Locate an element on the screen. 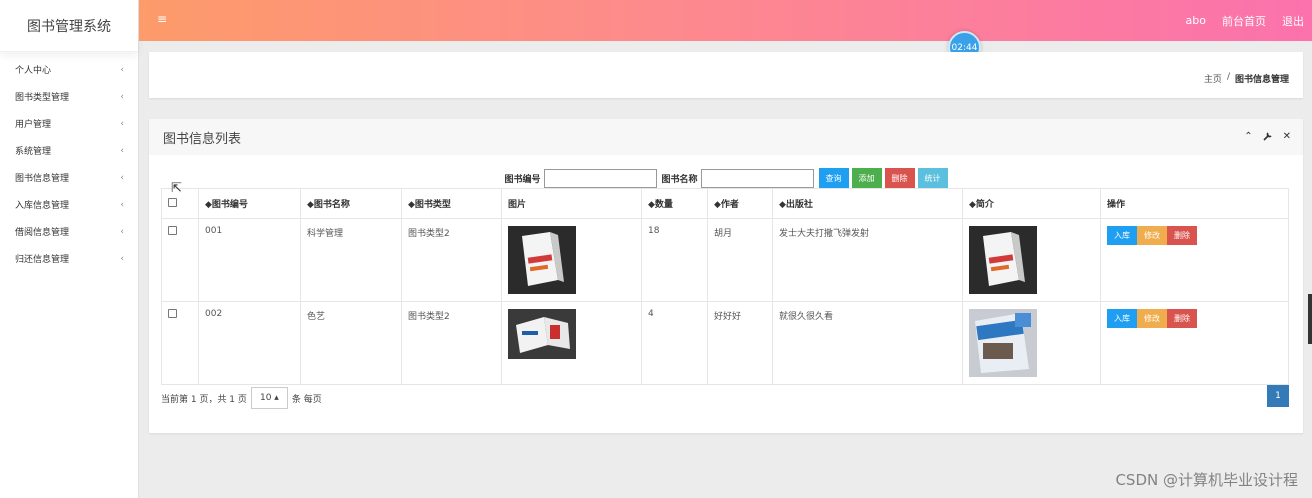 This screenshot has width=1312, height=498. col-book-type: ◆图书类型 is located at coordinates (451, 203).